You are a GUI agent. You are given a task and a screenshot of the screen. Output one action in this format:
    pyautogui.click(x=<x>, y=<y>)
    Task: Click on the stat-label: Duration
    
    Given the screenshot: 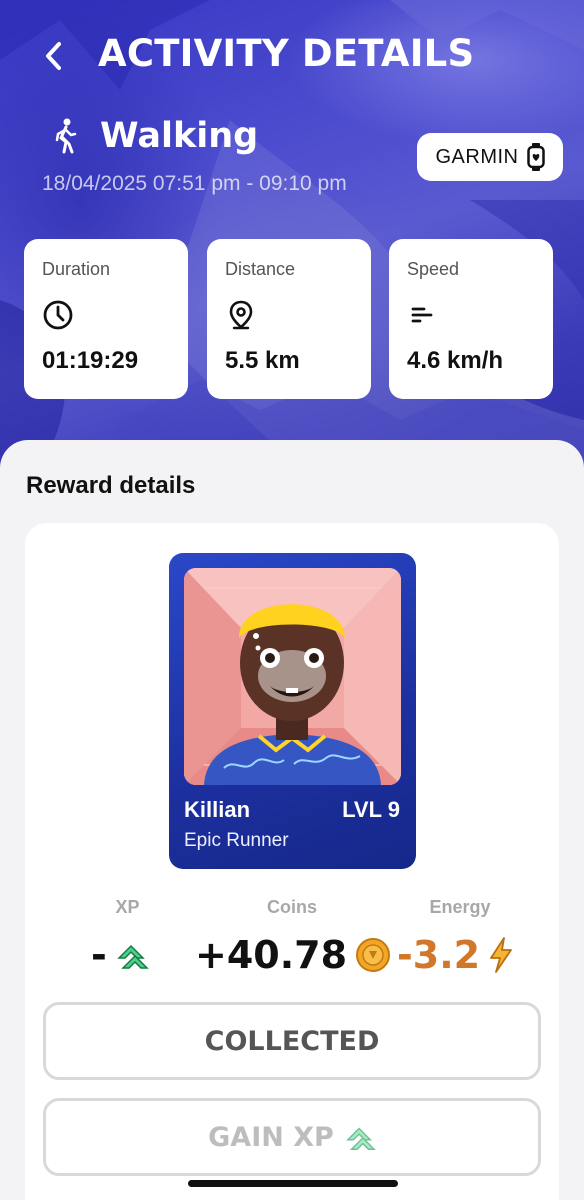 What is the action you would take?
    pyautogui.click(x=76, y=269)
    